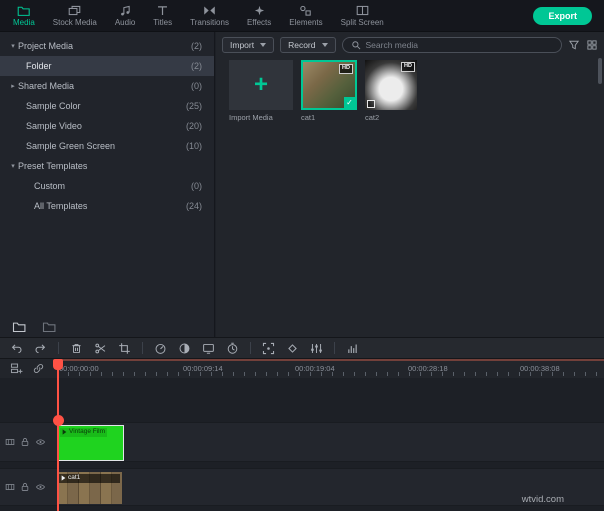 The width and height of the screenshot is (604, 511). Describe the element at coordinates (46, 46) in the screenshot. I see `sidebar-item-label: Project Media` at that location.